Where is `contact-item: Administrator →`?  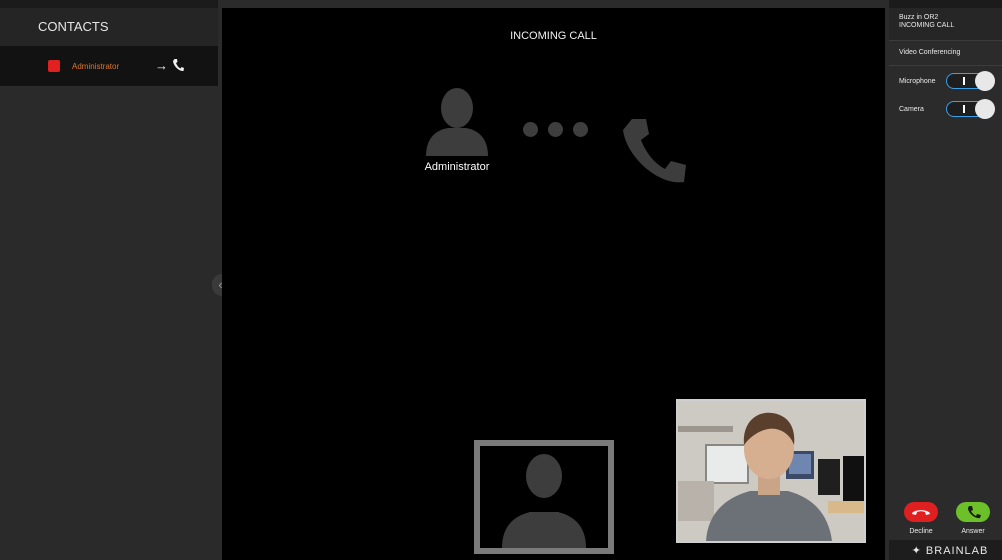 contact-item: Administrator → is located at coordinates (109, 66).